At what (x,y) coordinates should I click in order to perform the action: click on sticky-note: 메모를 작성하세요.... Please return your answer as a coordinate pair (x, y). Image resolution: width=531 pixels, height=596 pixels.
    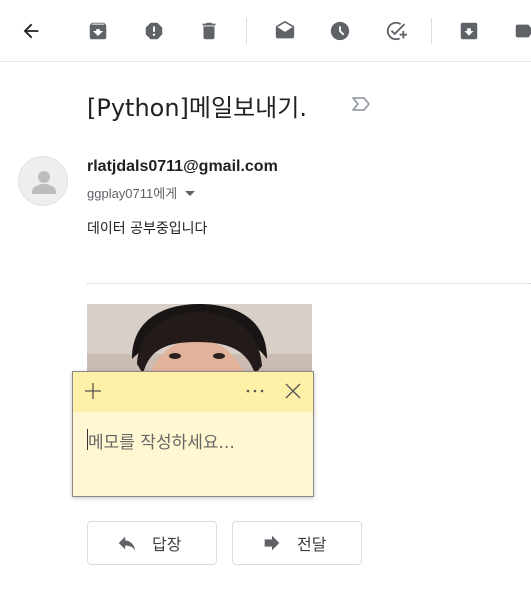
    Looking at the image, I should click on (193, 434).